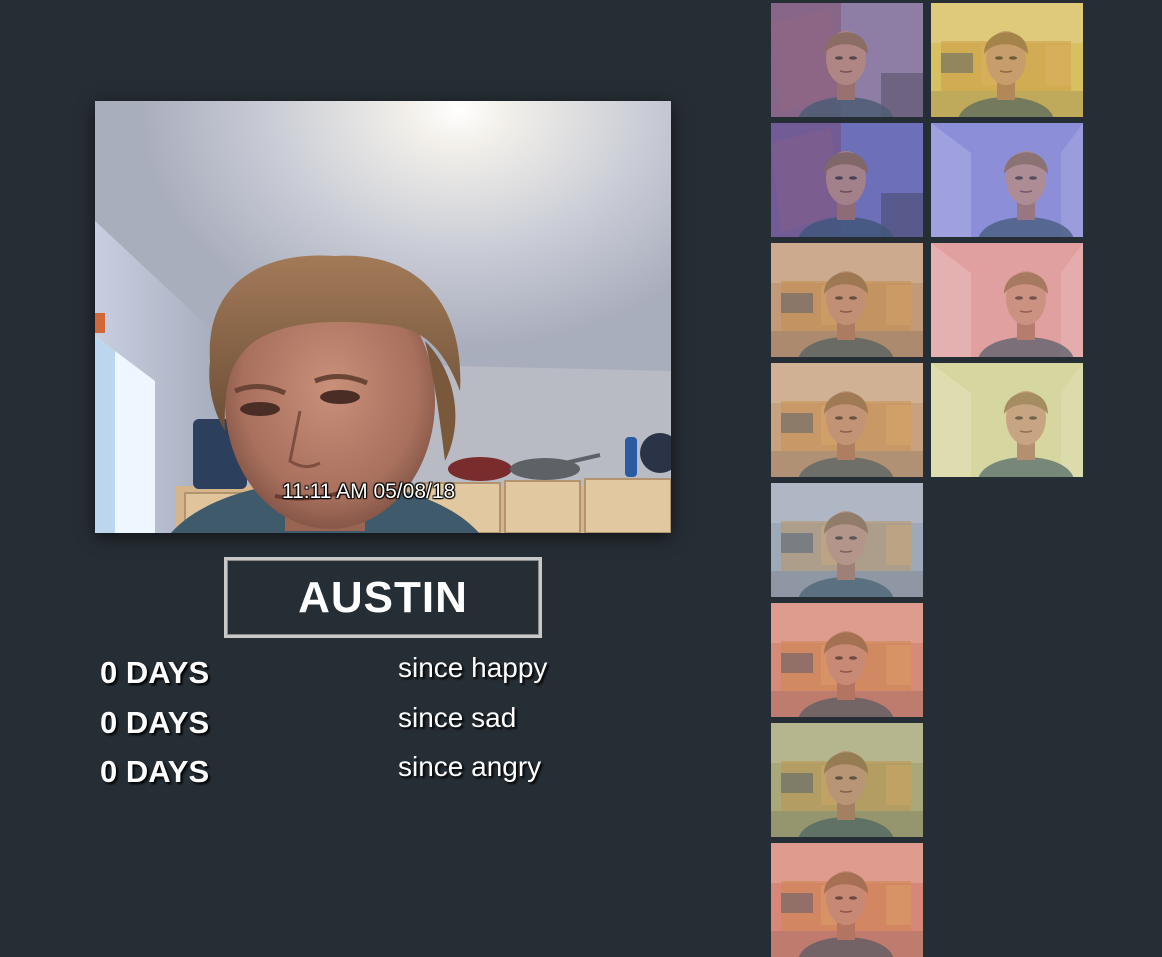 The height and width of the screenshot is (957, 1162). Describe the element at coordinates (383, 597) in the screenshot. I see `person-name: AUSTIN` at that location.